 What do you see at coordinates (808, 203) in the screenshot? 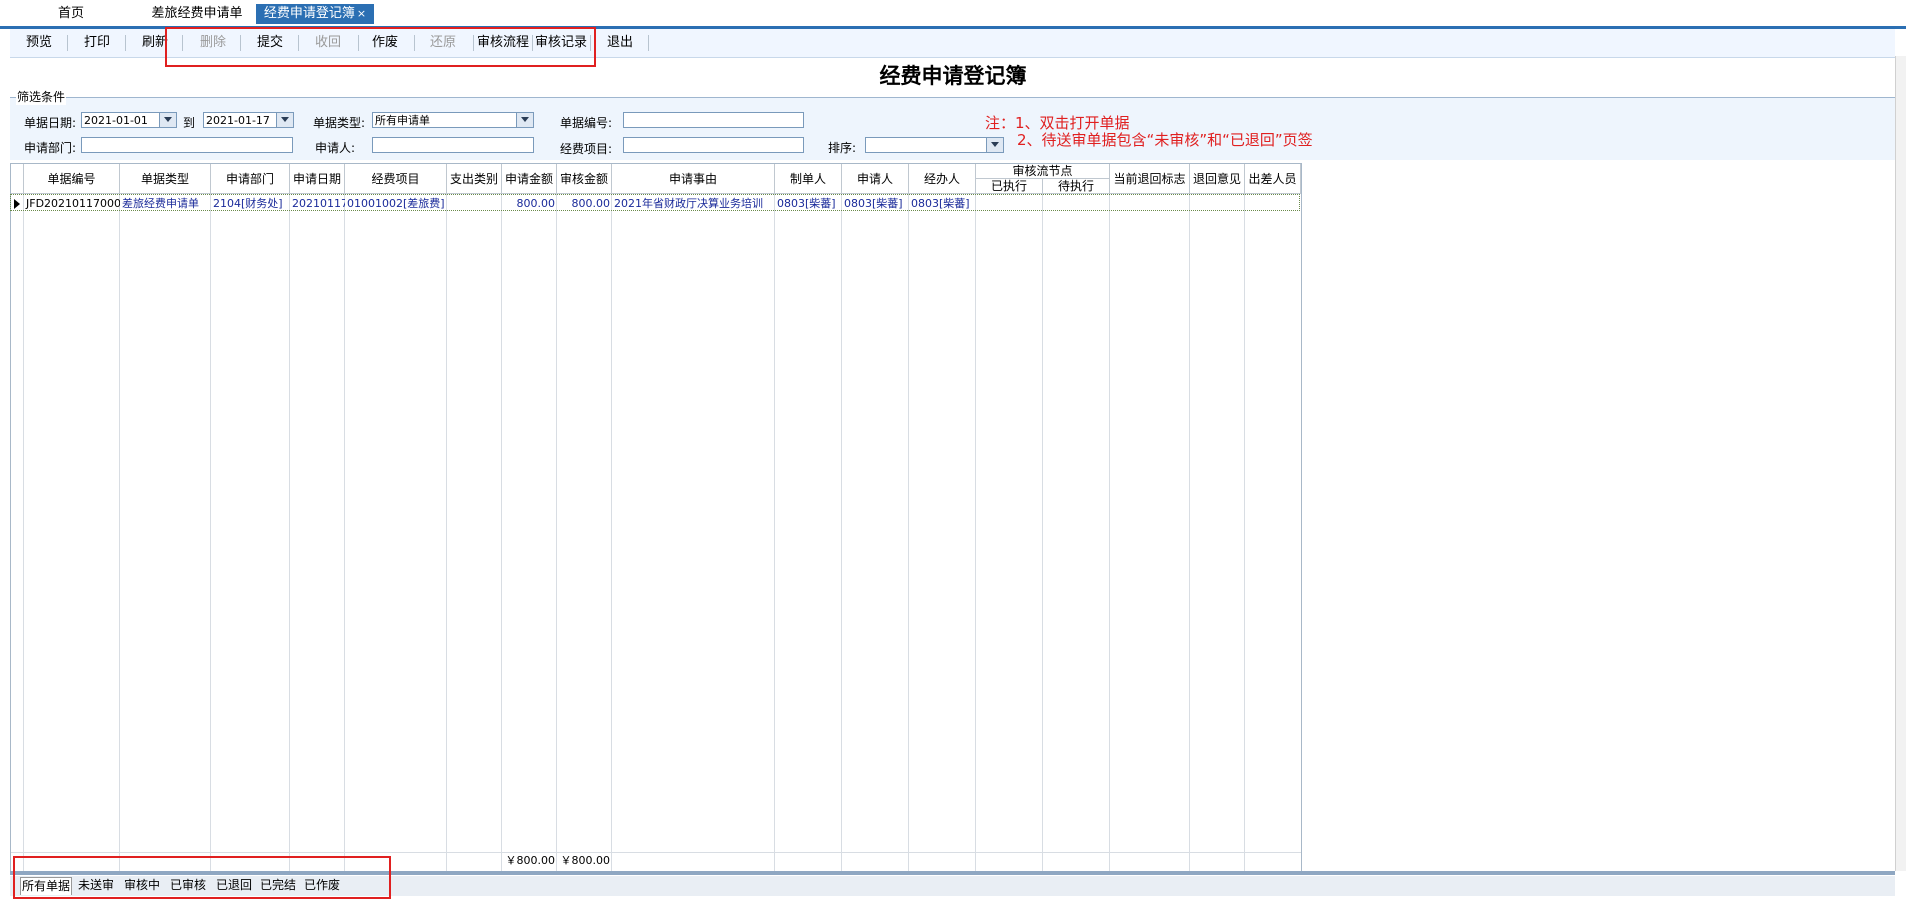
I see `cell-maker: 0803[柴蕃]` at bounding box center [808, 203].